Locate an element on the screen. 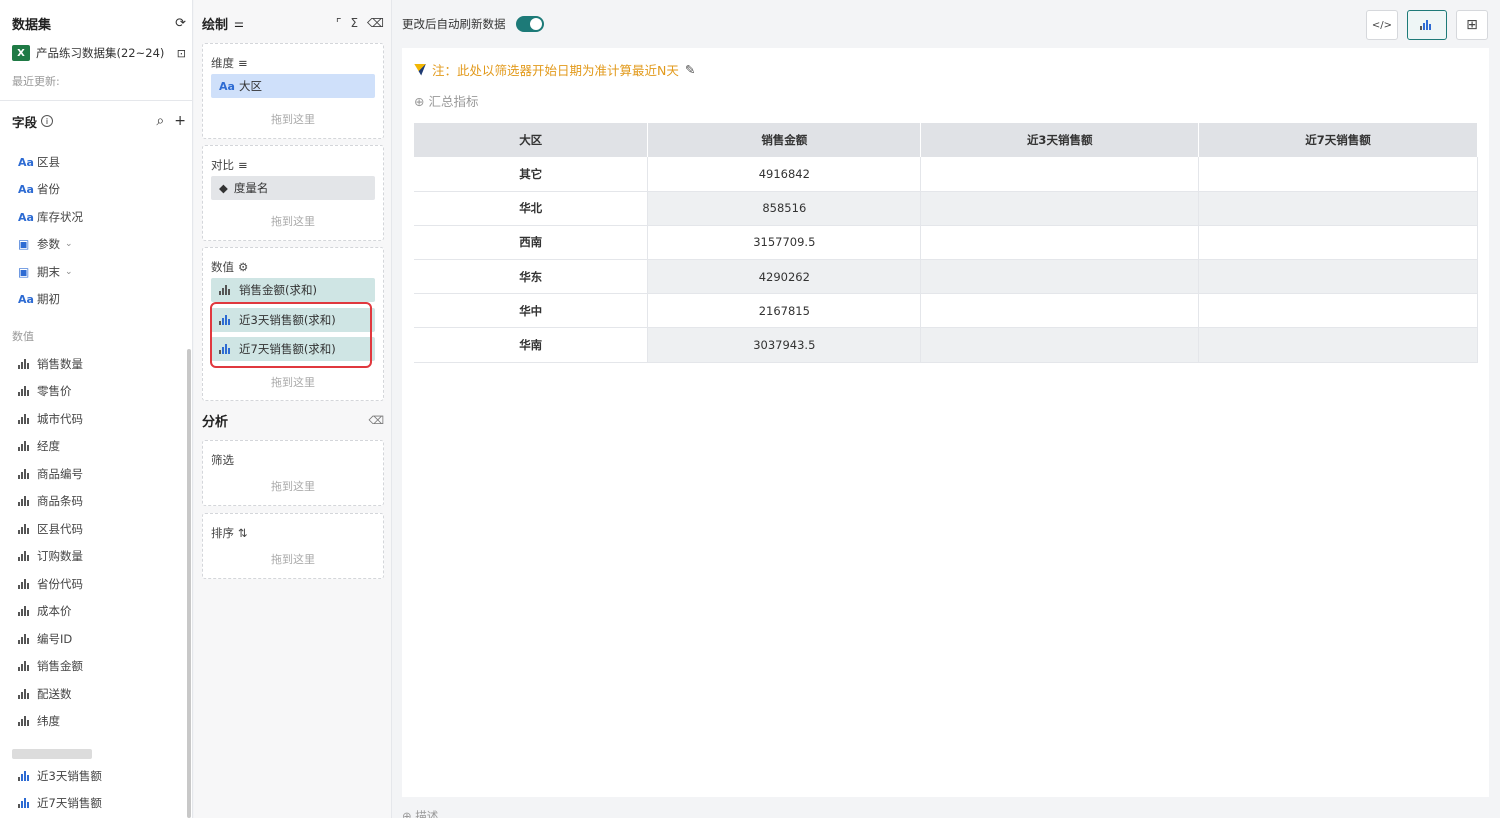 The image size is (1500, 818). value-pill: 销售金额(求和) is located at coordinates (293, 290).